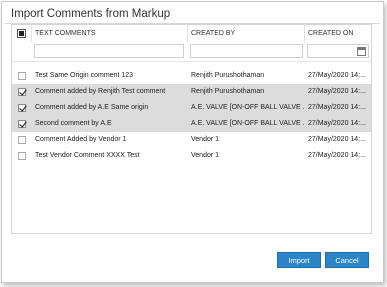 The image size is (387, 287). Describe the element at coordinates (100, 91) in the screenshot. I see `comment-cell: Comment added by Renjith Test comment` at that location.